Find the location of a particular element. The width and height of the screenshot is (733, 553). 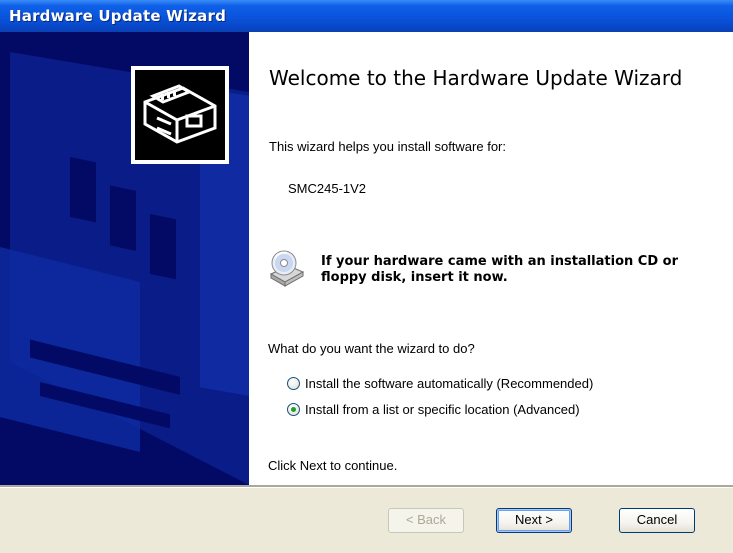

cd-drive-icon is located at coordinates (286, 268).